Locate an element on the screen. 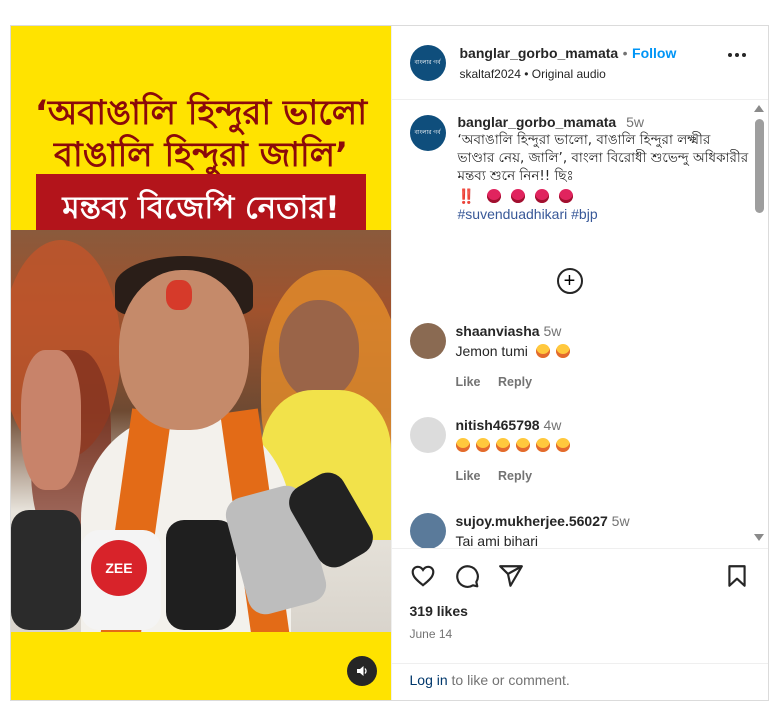 The width and height of the screenshot is (780, 711). load-more-comments-icon: + is located at coordinates (569, 281).